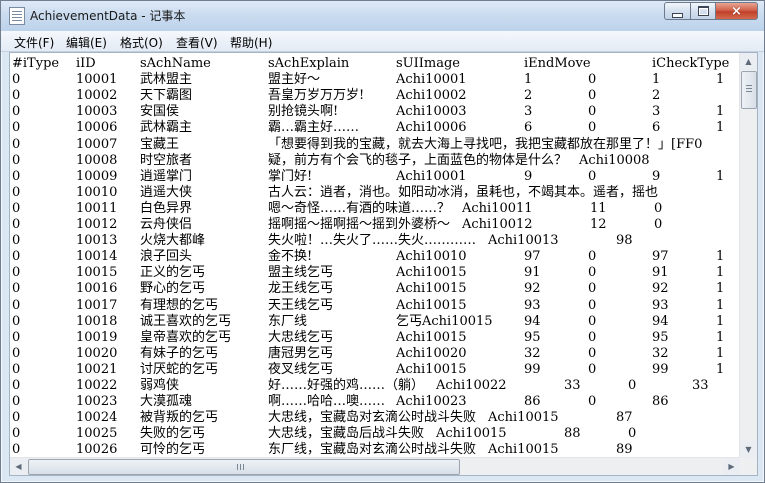 The height and width of the screenshot is (483, 765). Describe the element at coordinates (97, 353) in the screenshot. I see `cell-id: 10020` at that location.